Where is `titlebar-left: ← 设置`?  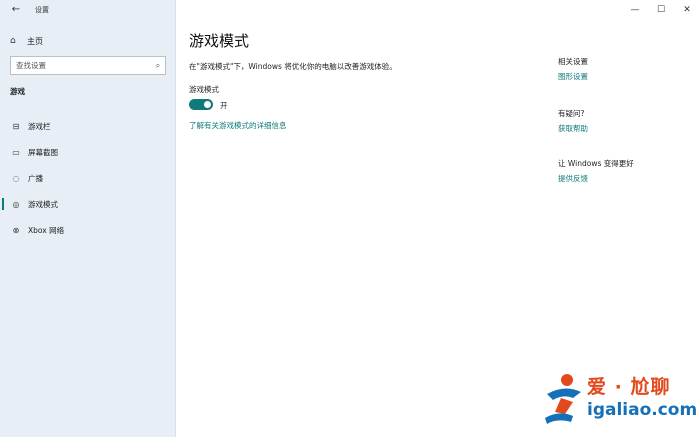
titlebar-left: ← 设置 is located at coordinates (88, 11).